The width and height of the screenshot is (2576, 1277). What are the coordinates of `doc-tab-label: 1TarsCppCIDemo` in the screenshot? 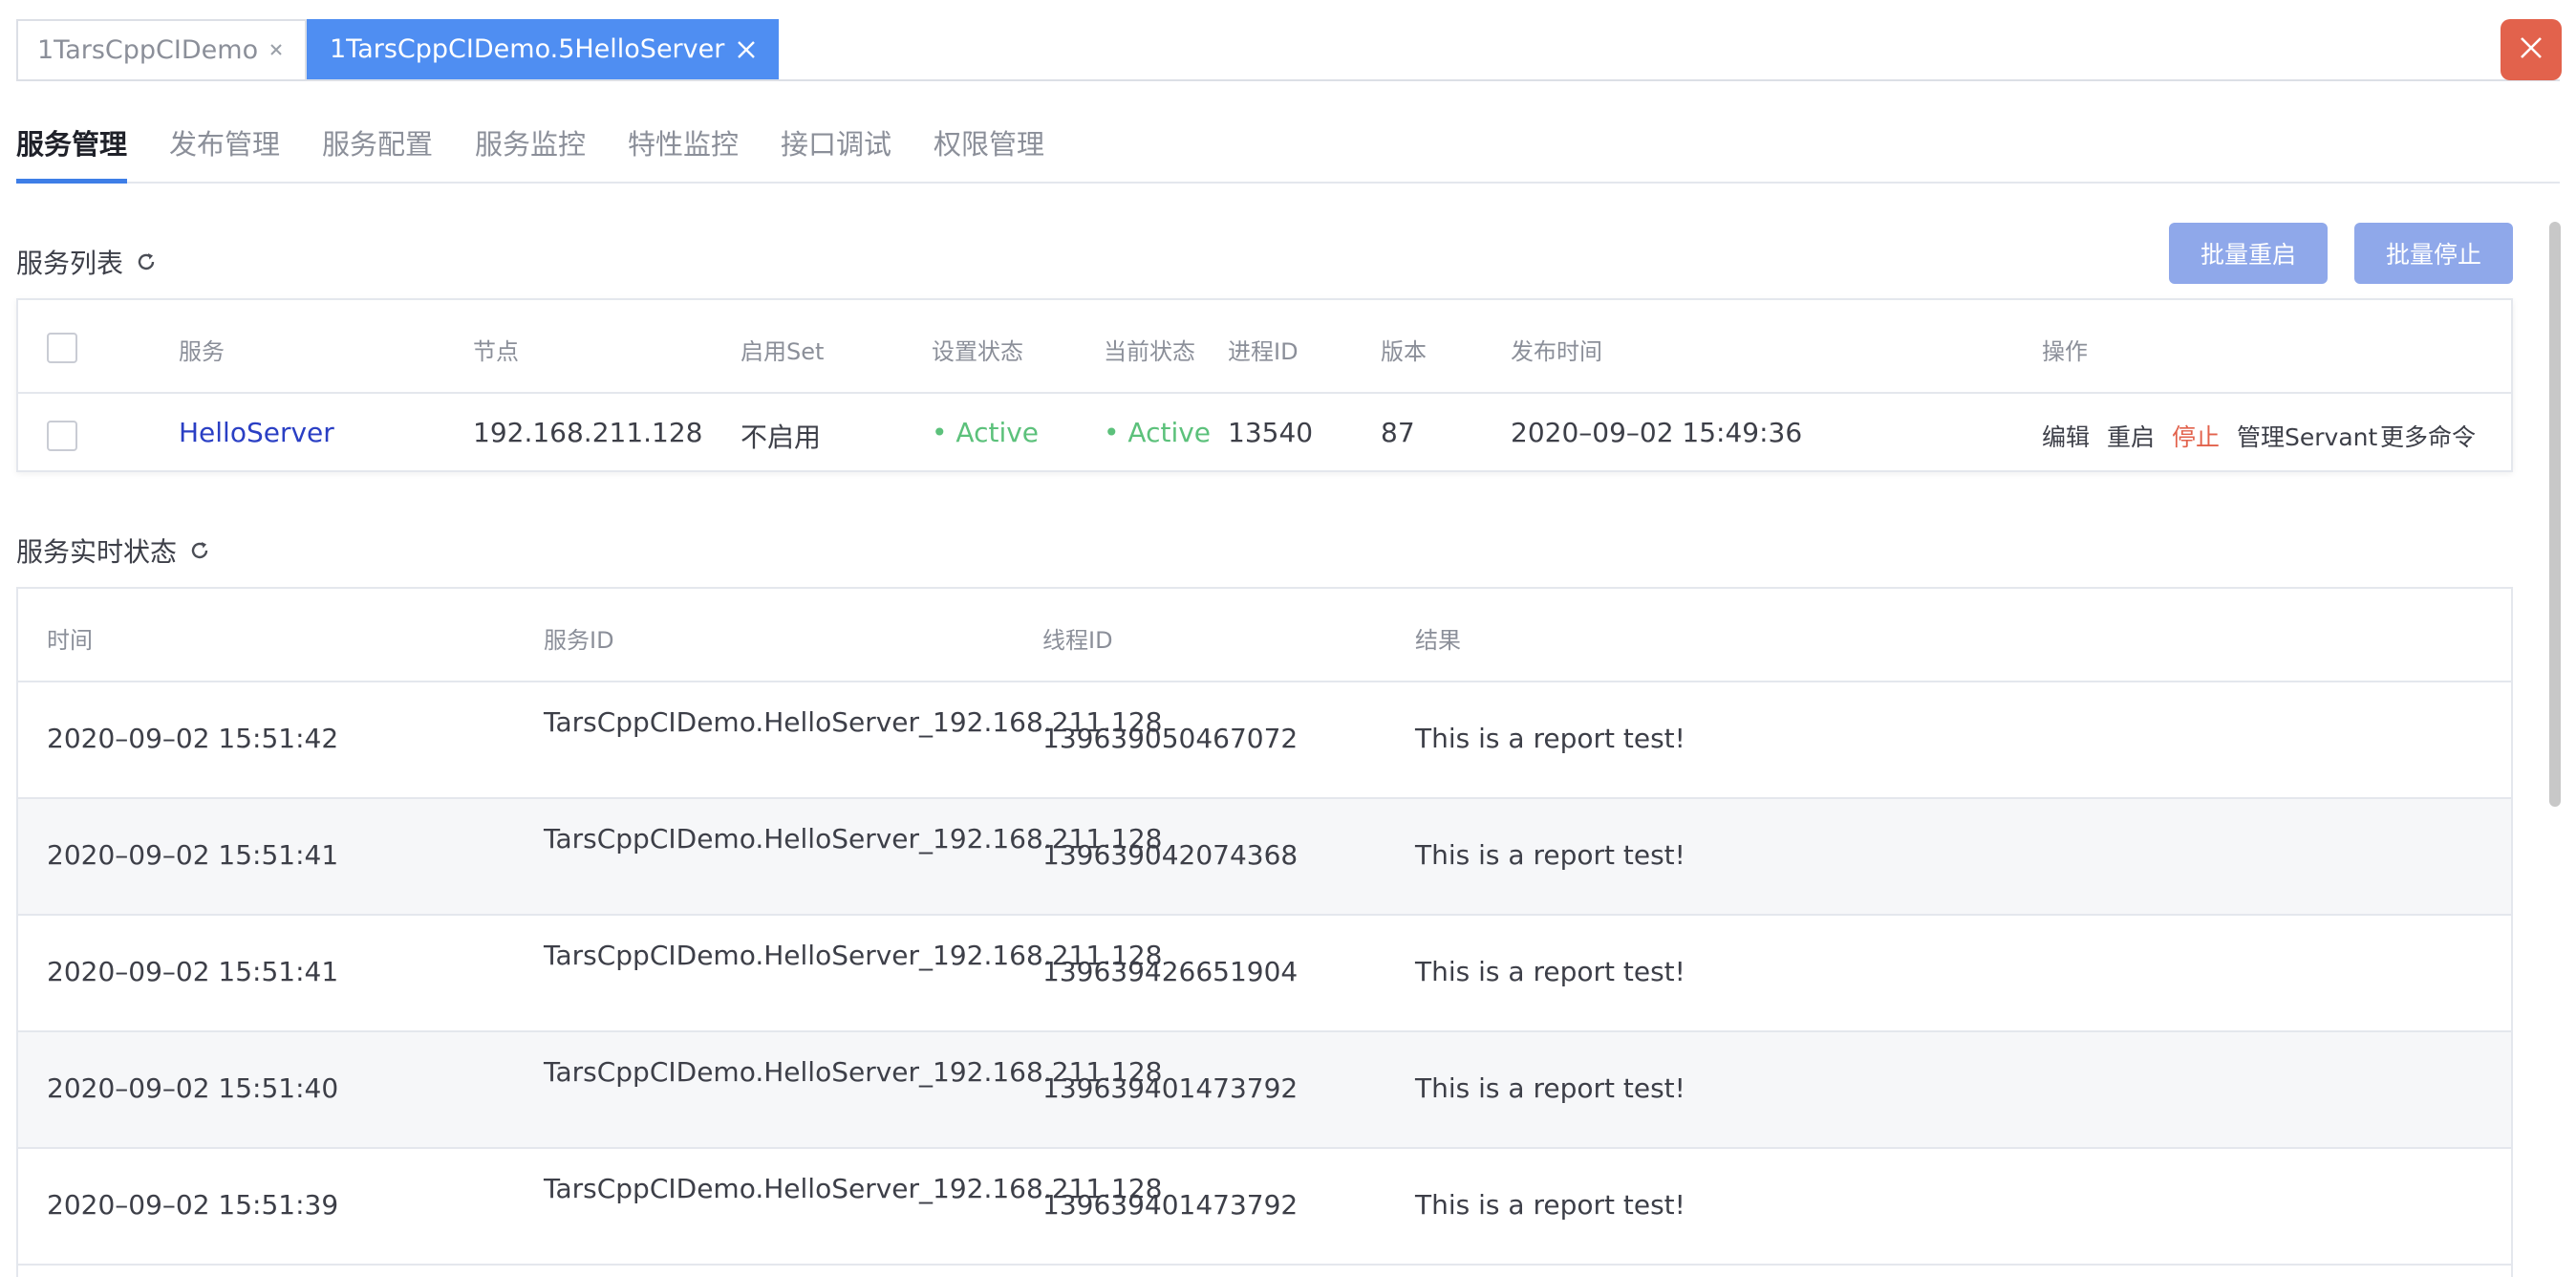 It's located at (148, 50).